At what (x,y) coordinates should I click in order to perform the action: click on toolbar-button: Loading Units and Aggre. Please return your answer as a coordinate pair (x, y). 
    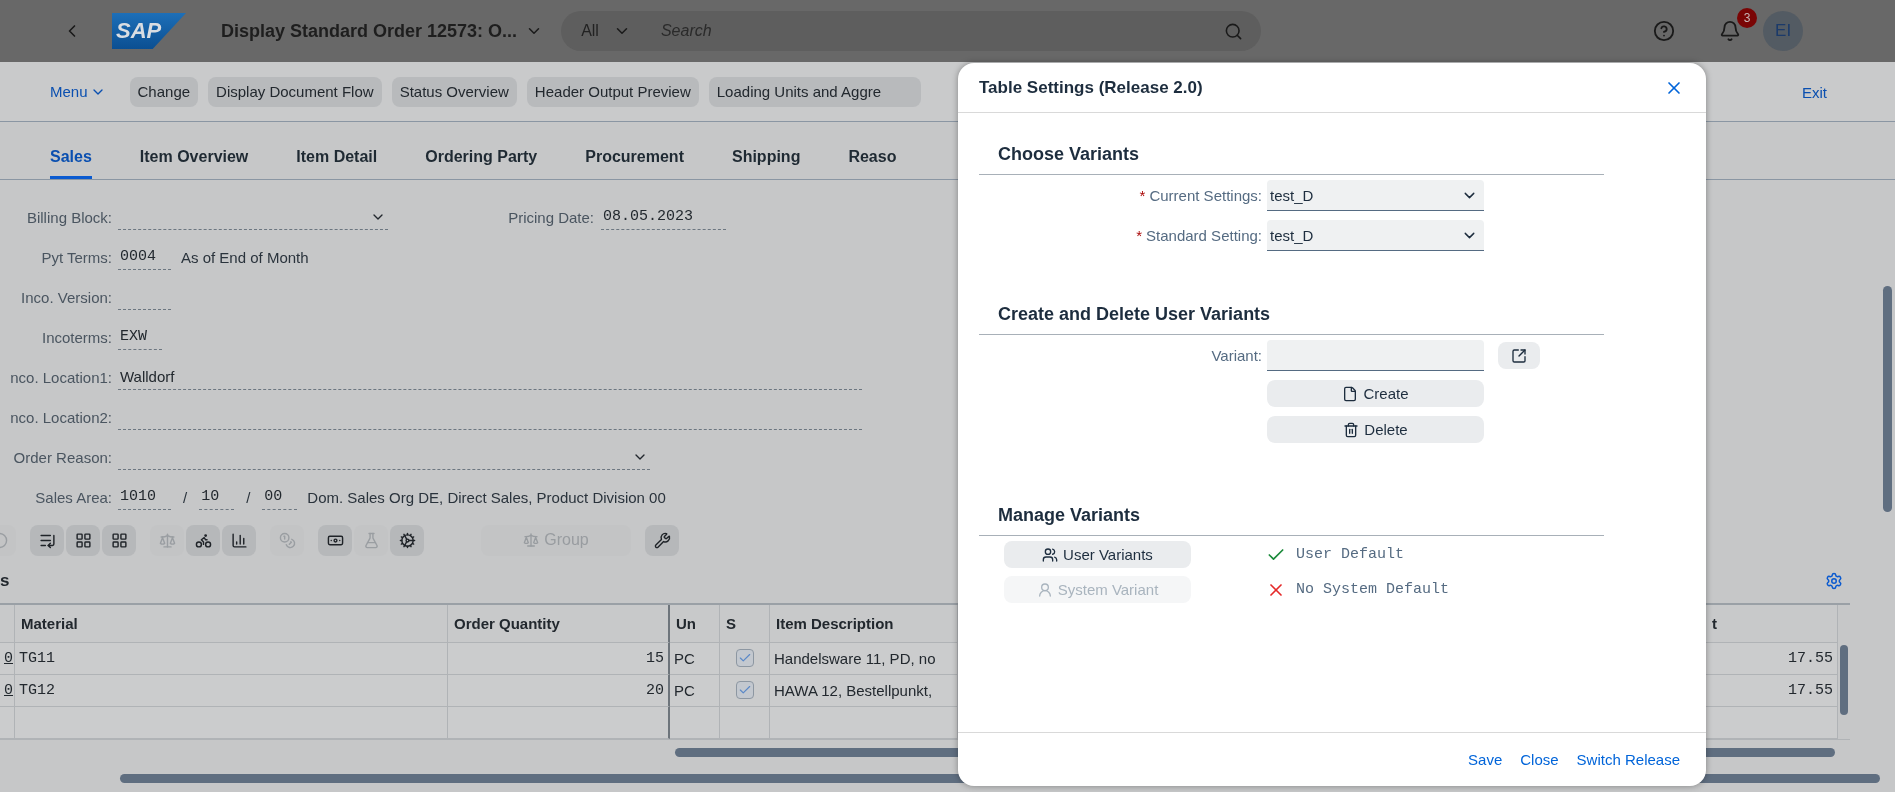
    Looking at the image, I should click on (815, 91).